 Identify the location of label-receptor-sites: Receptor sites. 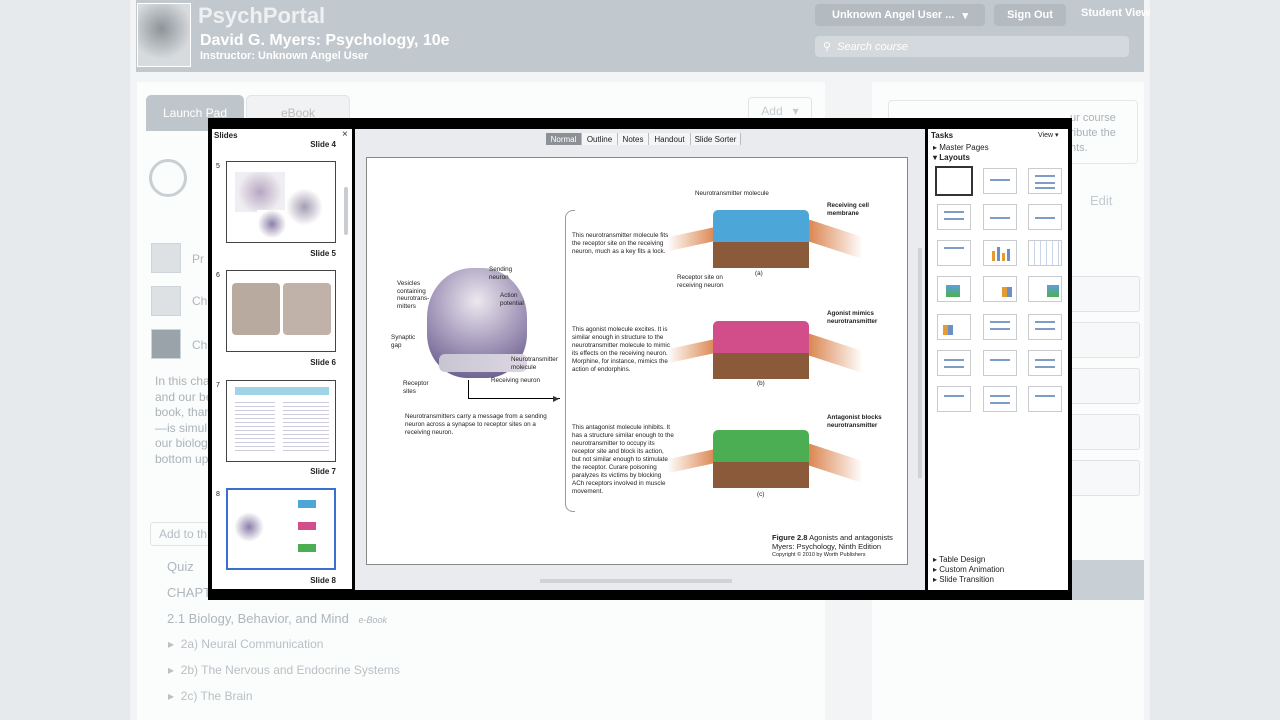
(416, 387).